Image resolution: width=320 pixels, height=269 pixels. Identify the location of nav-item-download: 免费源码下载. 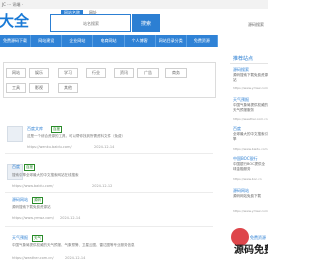
(16, 41).